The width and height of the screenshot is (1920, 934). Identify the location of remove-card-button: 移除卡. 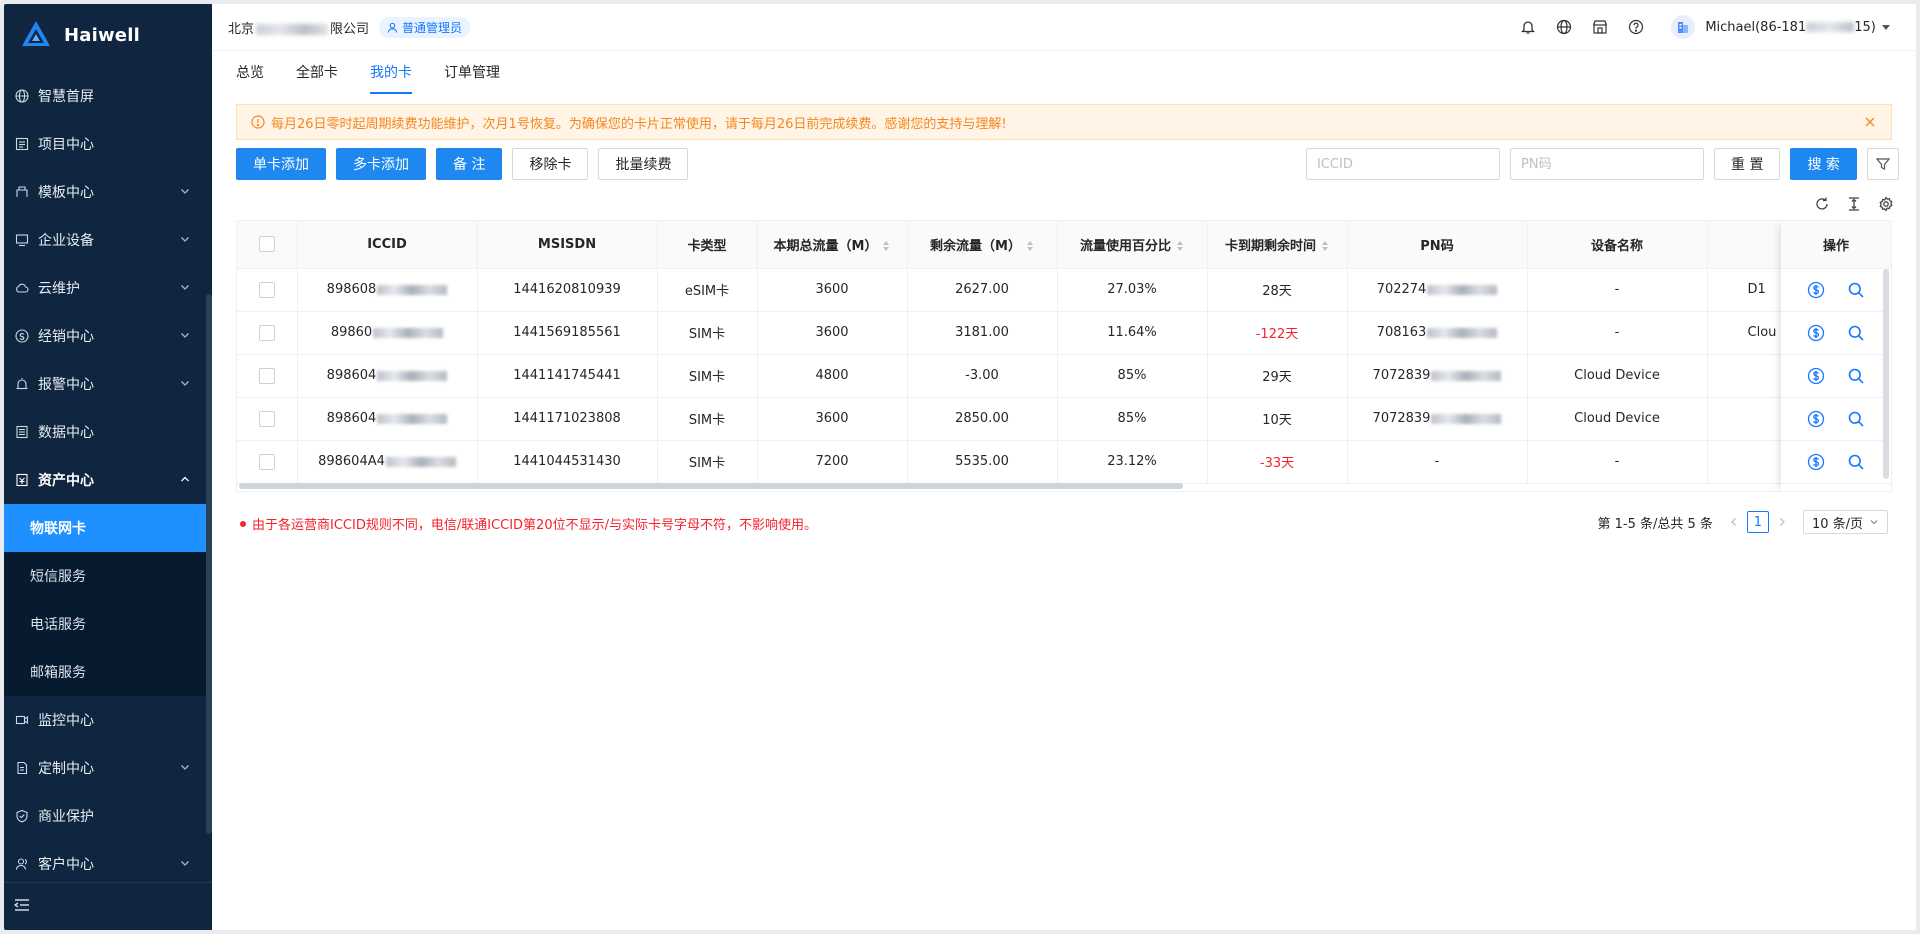
(550, 164).